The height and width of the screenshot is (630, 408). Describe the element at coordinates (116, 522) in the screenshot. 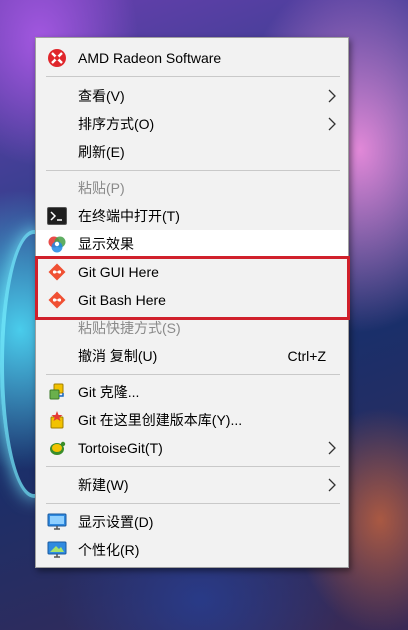

I see `menu-item-label: 显示设置(D)` at that location.